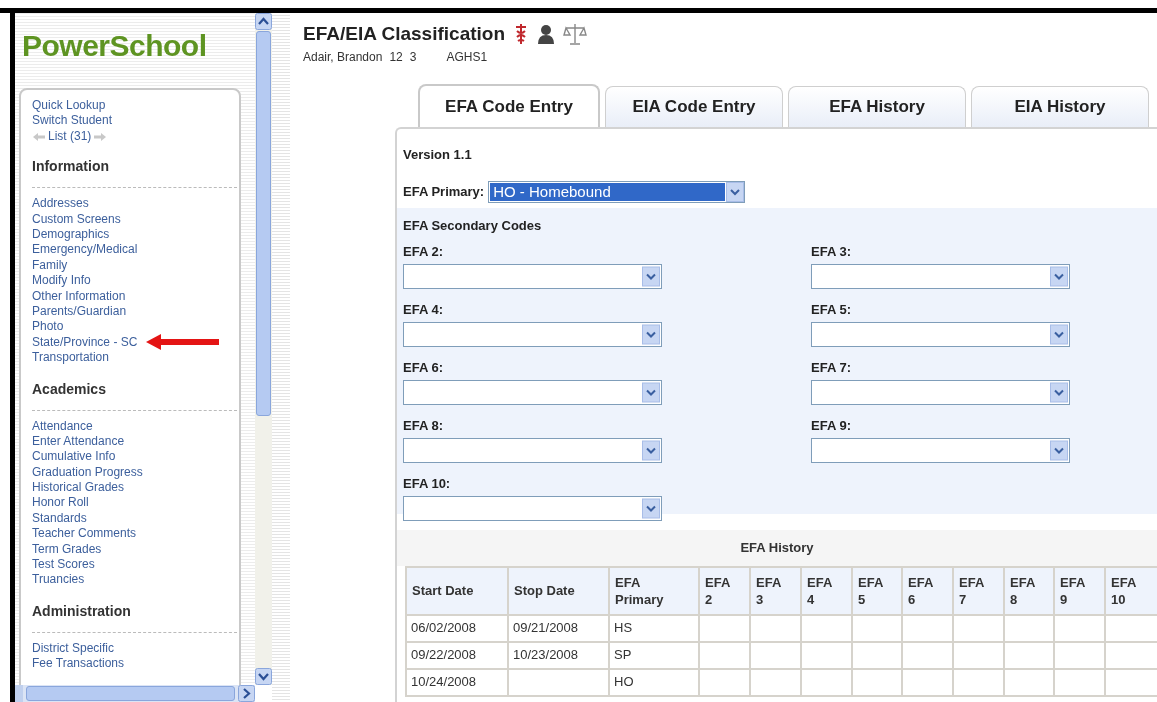 This screenshot has height=702, width=1157. What do you see at coordinates (831, 368) in the screenshot?
I see `field-label: EFA 7:` at bounding box center [831, 368].